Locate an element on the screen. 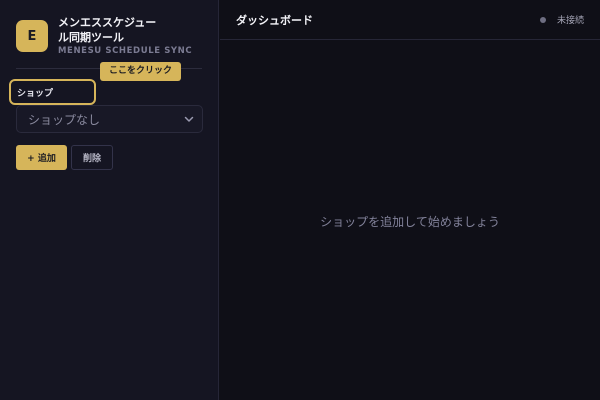 The image size is (600, 400). status-dot-icon is located at coordinates (542, 19).